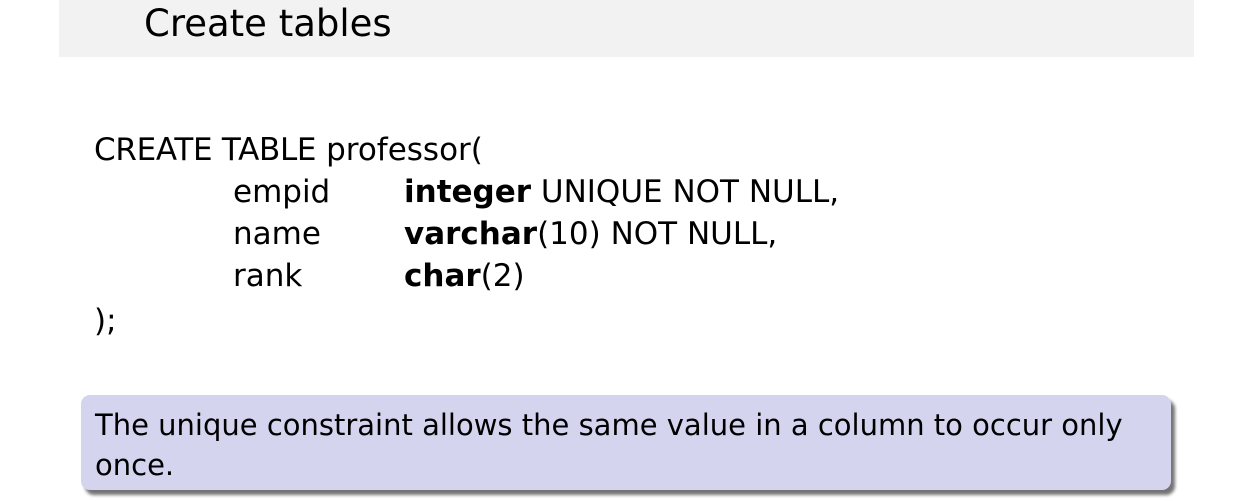 The height and width of the screenshot is (502, 1254). Describe the element at coordinates (442, 276) in the screenshot. I see `column-type-keyword: char` at that location.